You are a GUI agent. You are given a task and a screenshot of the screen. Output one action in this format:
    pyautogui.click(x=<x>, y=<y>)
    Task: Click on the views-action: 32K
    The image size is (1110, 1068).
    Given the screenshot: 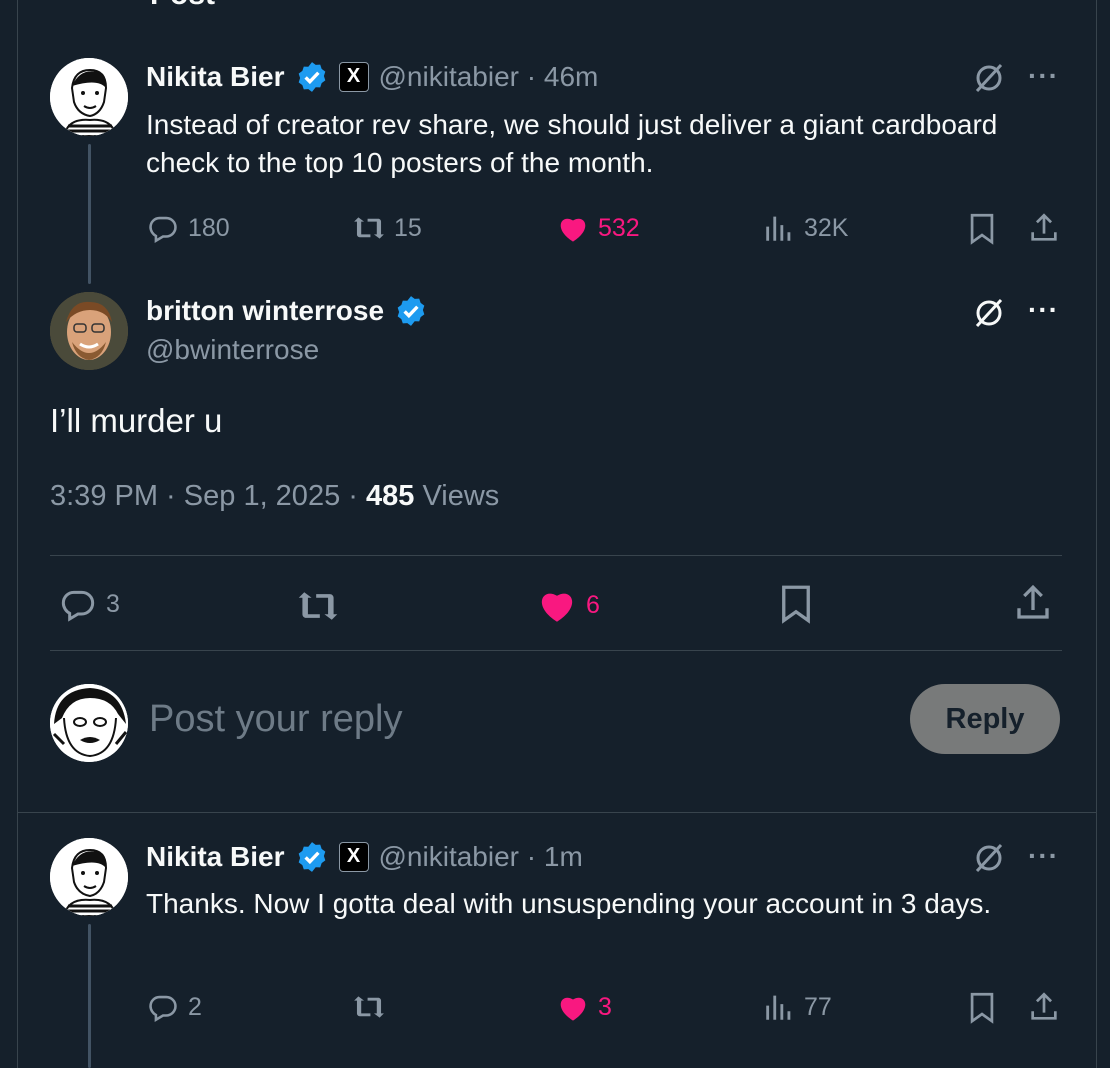 What is the action you would take?
    pyautogui.click(x=805, y=228)
    